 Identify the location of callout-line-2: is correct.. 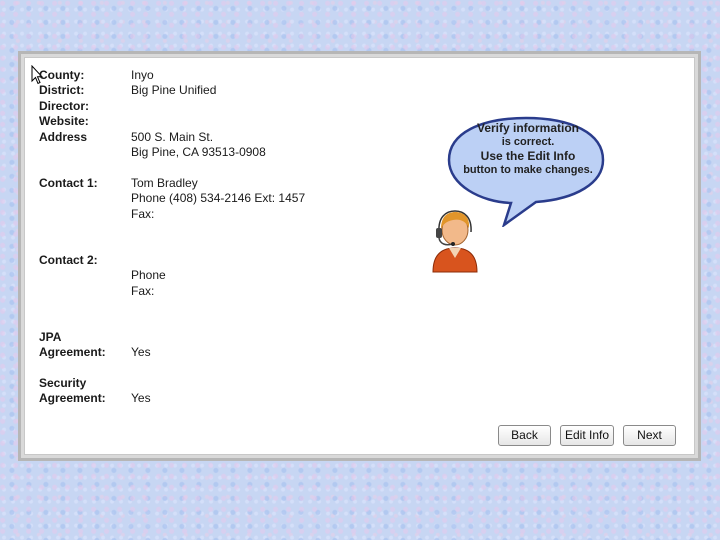
(528, 142).